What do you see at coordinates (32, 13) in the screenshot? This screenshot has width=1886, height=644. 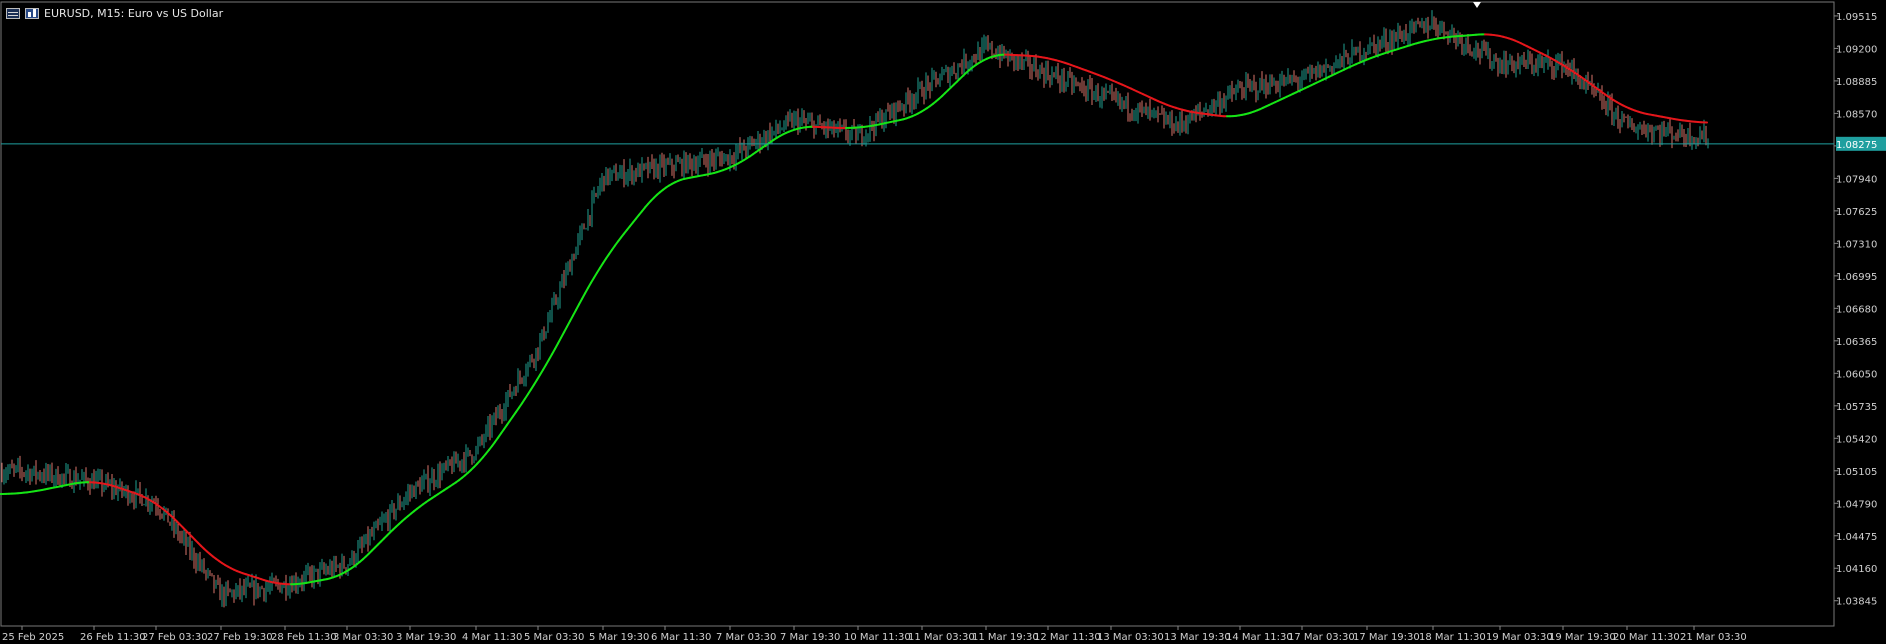 I see `candlestick-chart-icon` at bounding box center [32, 13].